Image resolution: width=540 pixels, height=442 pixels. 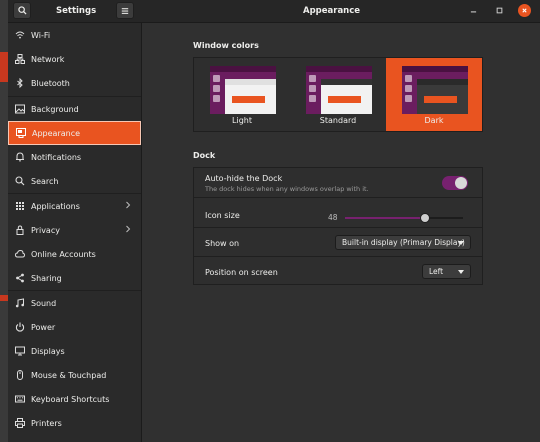 I want to click on sidebar-item-keyboard-shortcuts: Keyboard Shortcuts, so click(x=74, y=399).